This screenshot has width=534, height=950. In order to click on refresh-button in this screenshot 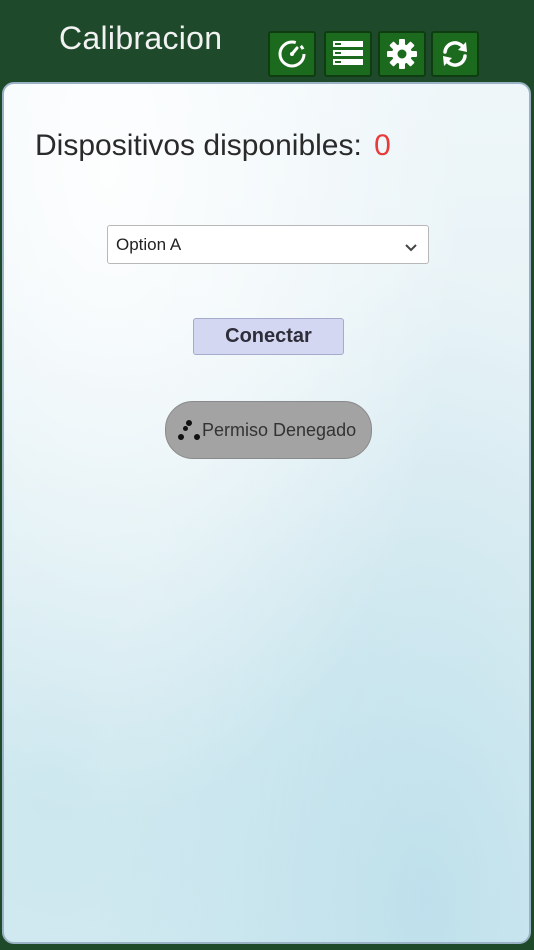, I will do `click(455, 54)`.